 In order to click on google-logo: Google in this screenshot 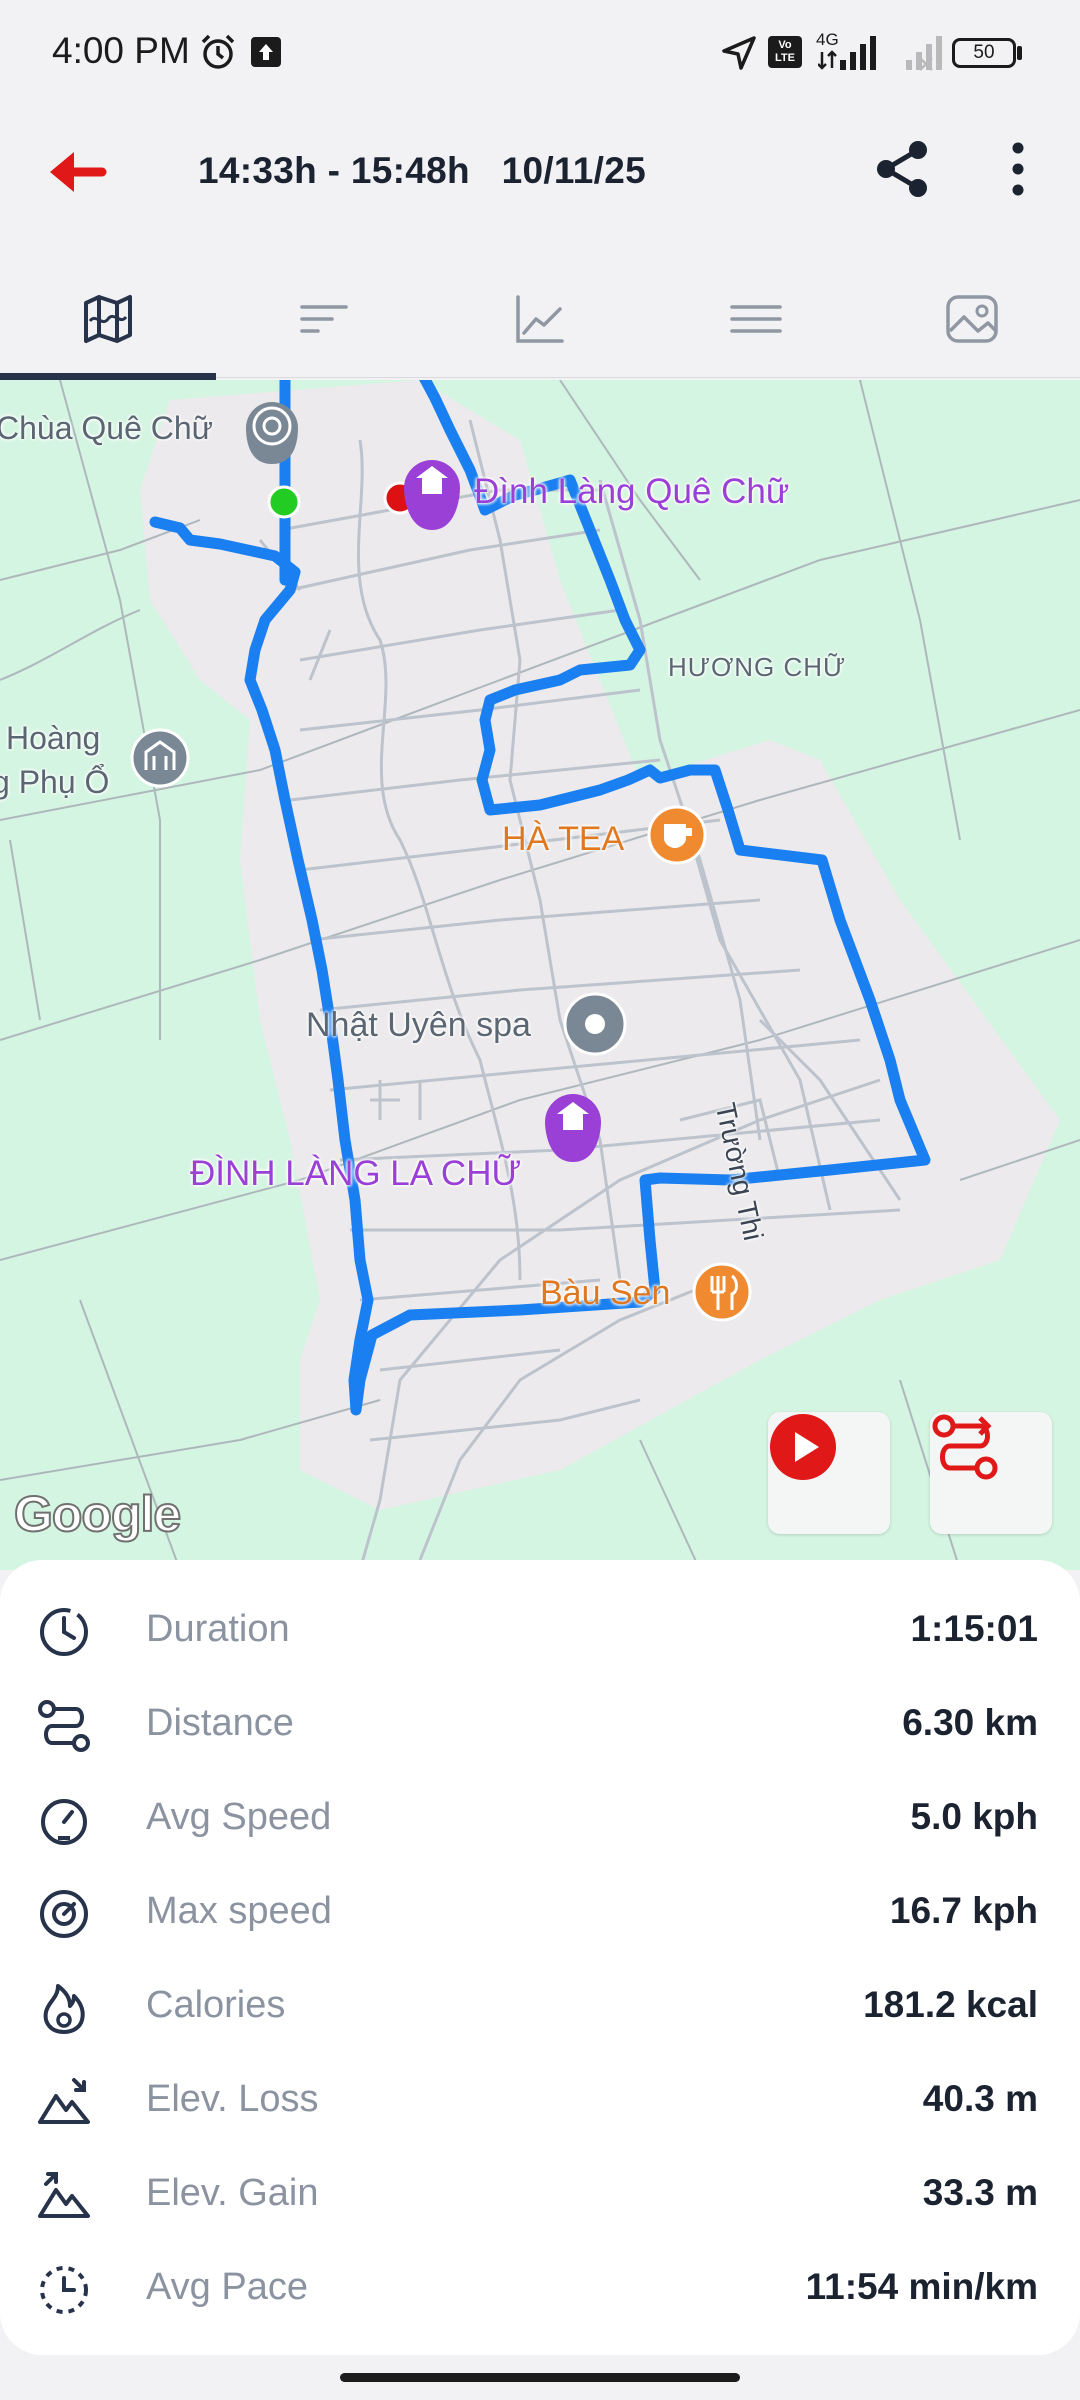, I will do `click(97, 1514)`.